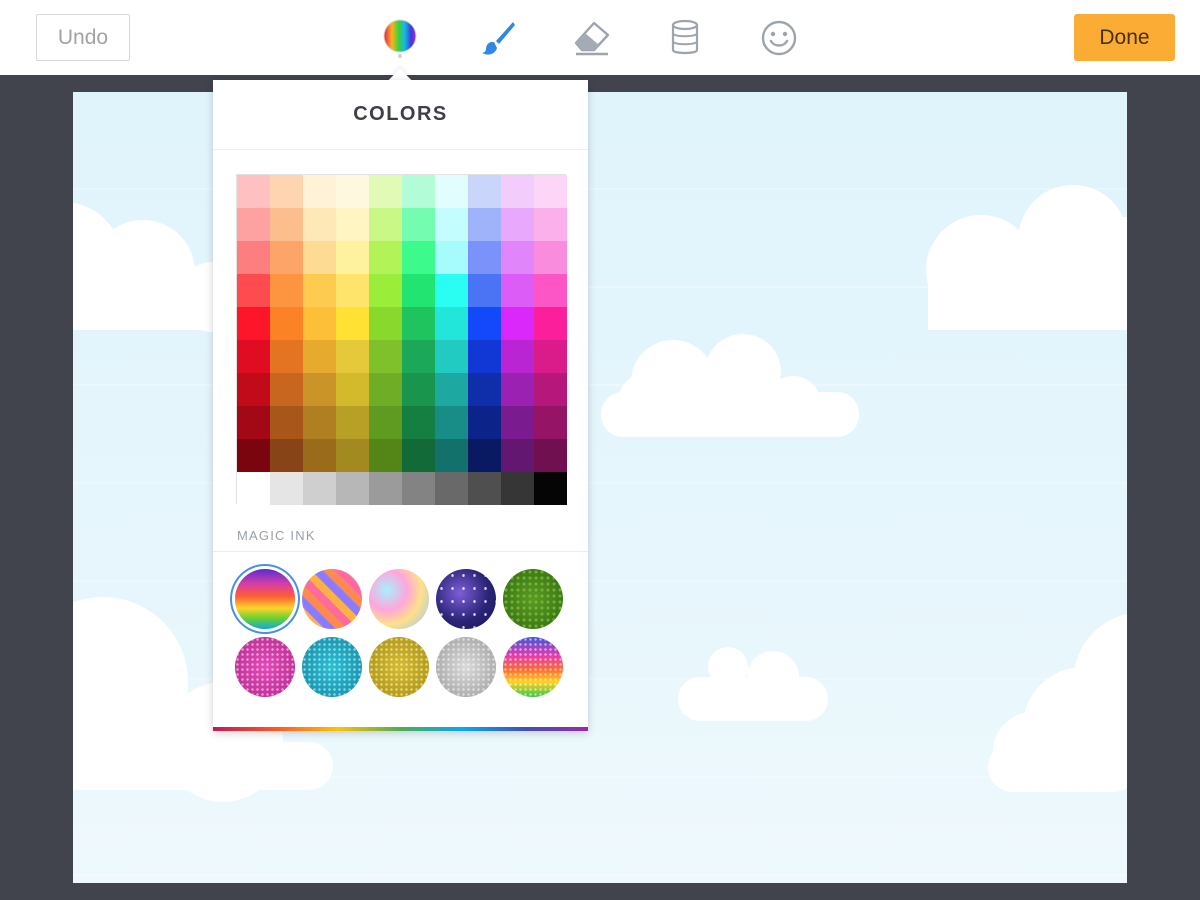 This screenshot has width=1200, height=900. Describe the element at coordinates (466, 667) in the screenshot. I see `magic-ink-silver-glitter` at that location.